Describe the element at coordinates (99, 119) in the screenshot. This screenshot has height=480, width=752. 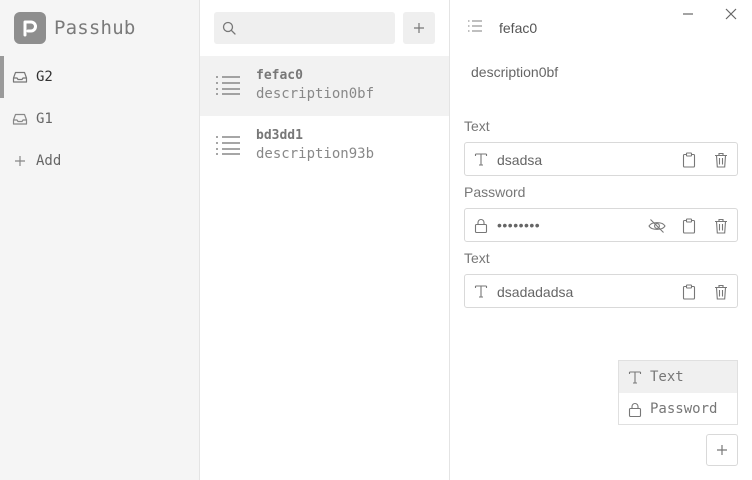
I see `sidebar-item-g1: G1` at that location.